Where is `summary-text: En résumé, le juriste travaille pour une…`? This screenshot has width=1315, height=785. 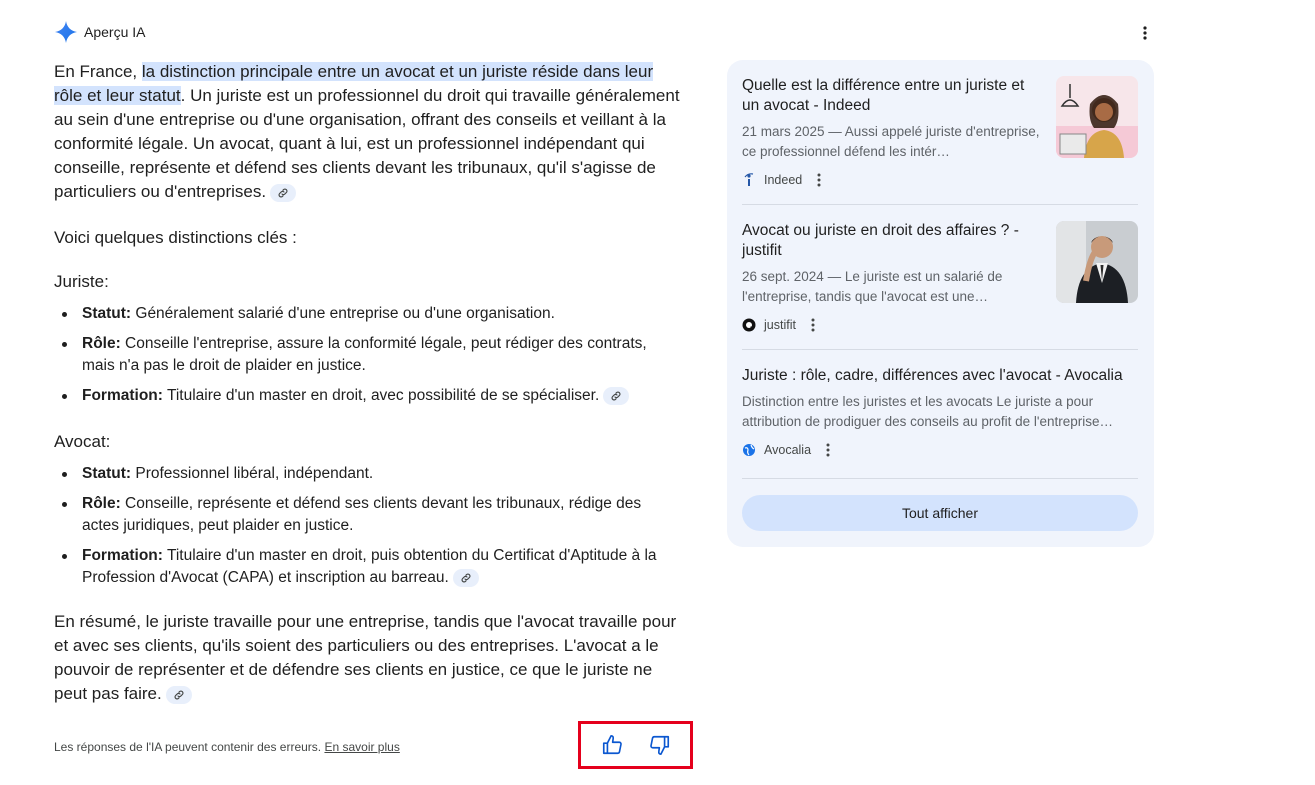
summary-text: En résumé, le juriste travaille pour une… is located at coordinates (365, 657).